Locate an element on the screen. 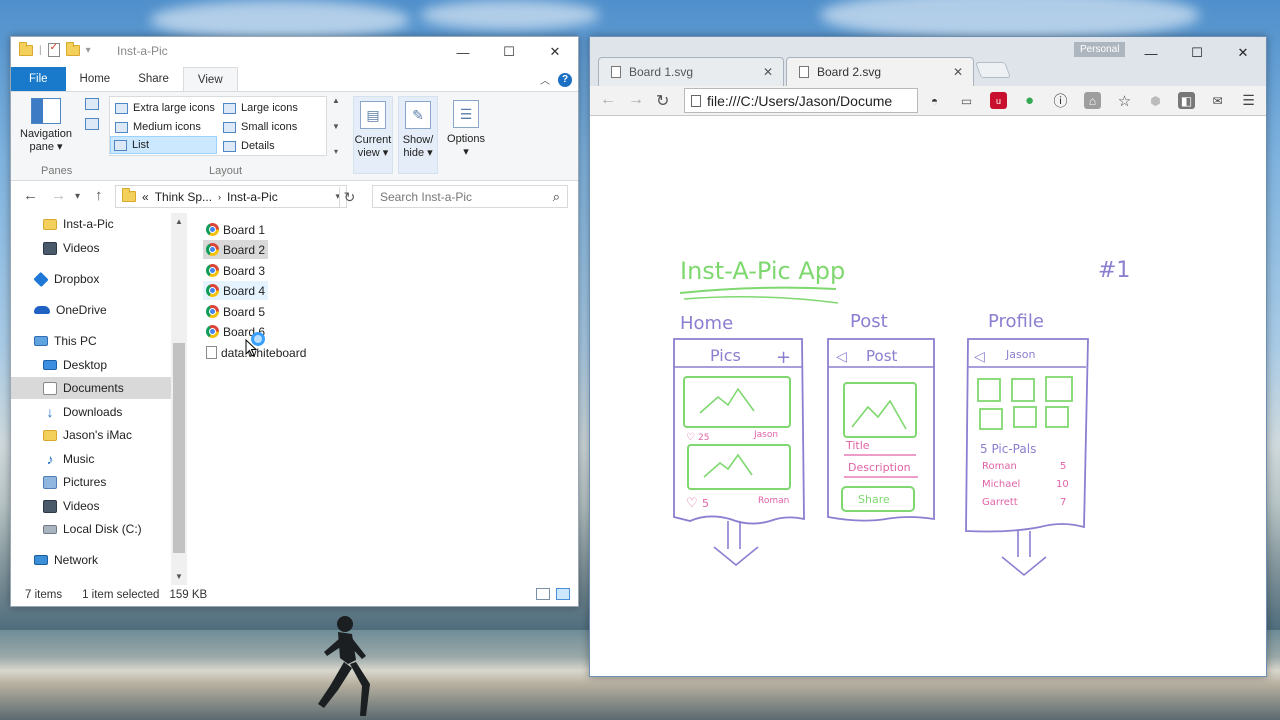 The height and width of the screenshot is (720, 1280). selection-size: 159 KB is located at coordinates (188, 595).